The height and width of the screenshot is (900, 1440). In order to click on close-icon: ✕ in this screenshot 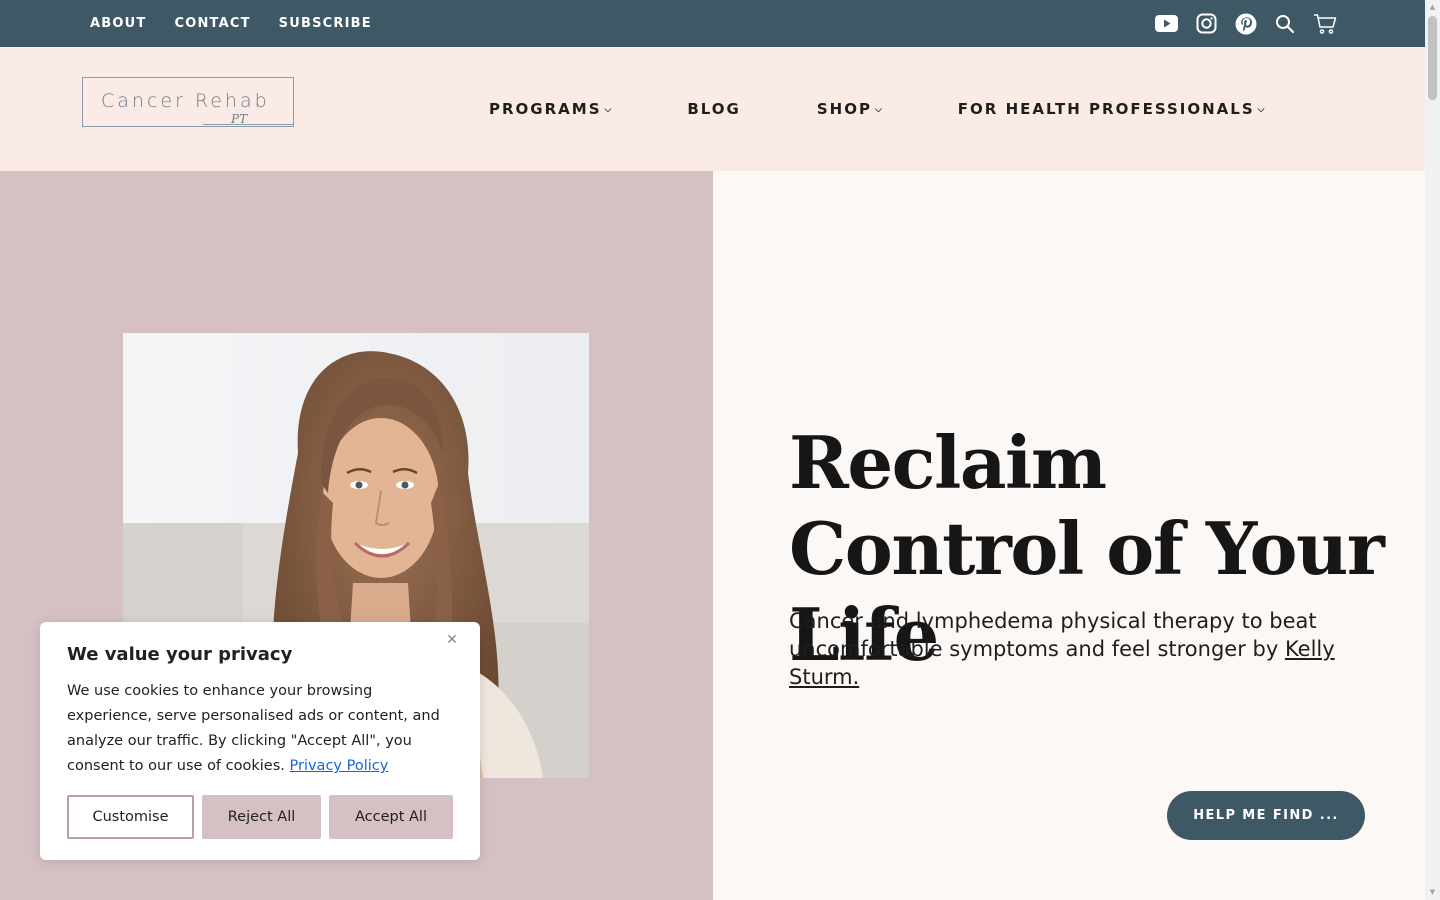, I will do `click(452, 640)`.